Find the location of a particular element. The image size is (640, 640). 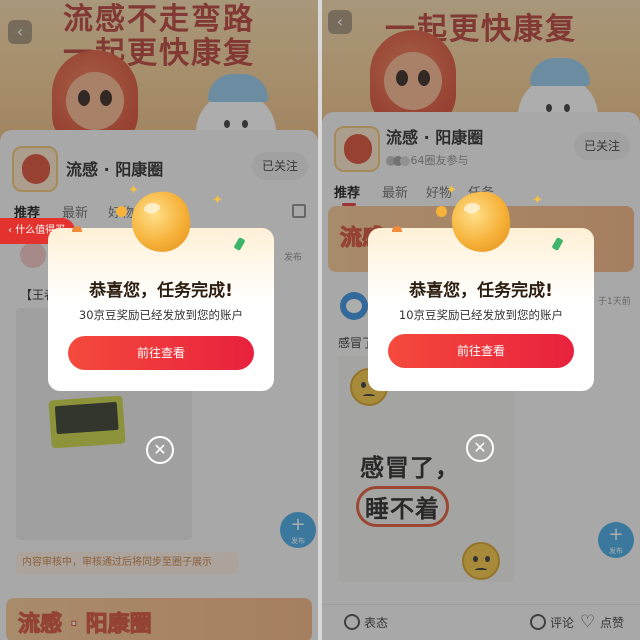

modal-message: 30京豆奖励已经发放到您的账户 is located at coordinates (161, 315).